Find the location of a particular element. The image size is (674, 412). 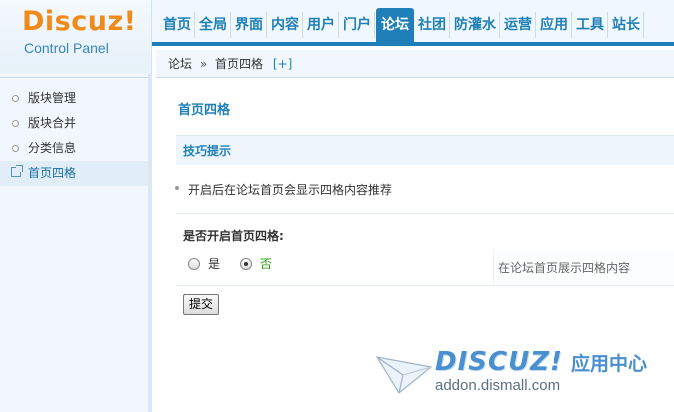

logo: Discuz! Control Panel is located at coordinates (76, 37).